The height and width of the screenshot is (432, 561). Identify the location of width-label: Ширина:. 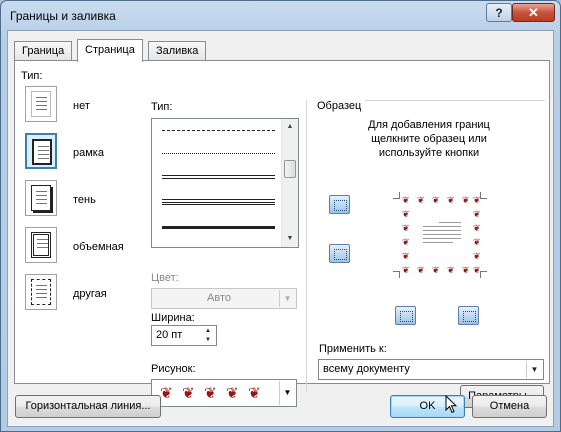
(173, 318).